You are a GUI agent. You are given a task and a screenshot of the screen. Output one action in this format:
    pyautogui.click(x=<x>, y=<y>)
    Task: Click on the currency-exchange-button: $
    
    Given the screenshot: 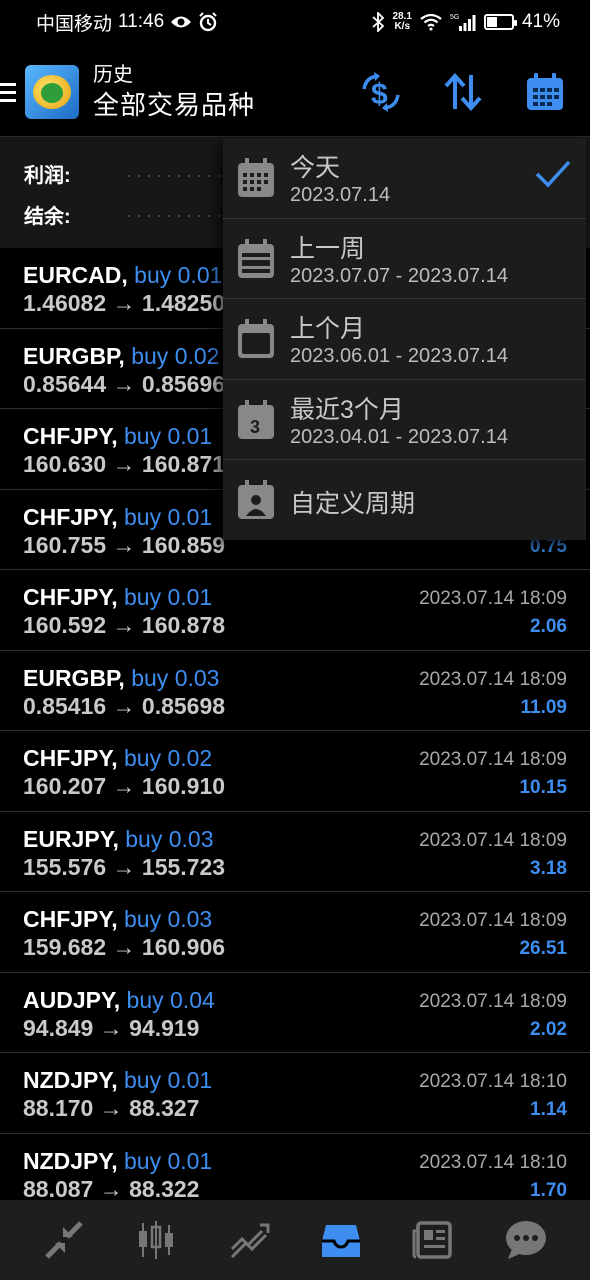 What is the action you would take?
    pyautogui.click(x=381, y=92)
    